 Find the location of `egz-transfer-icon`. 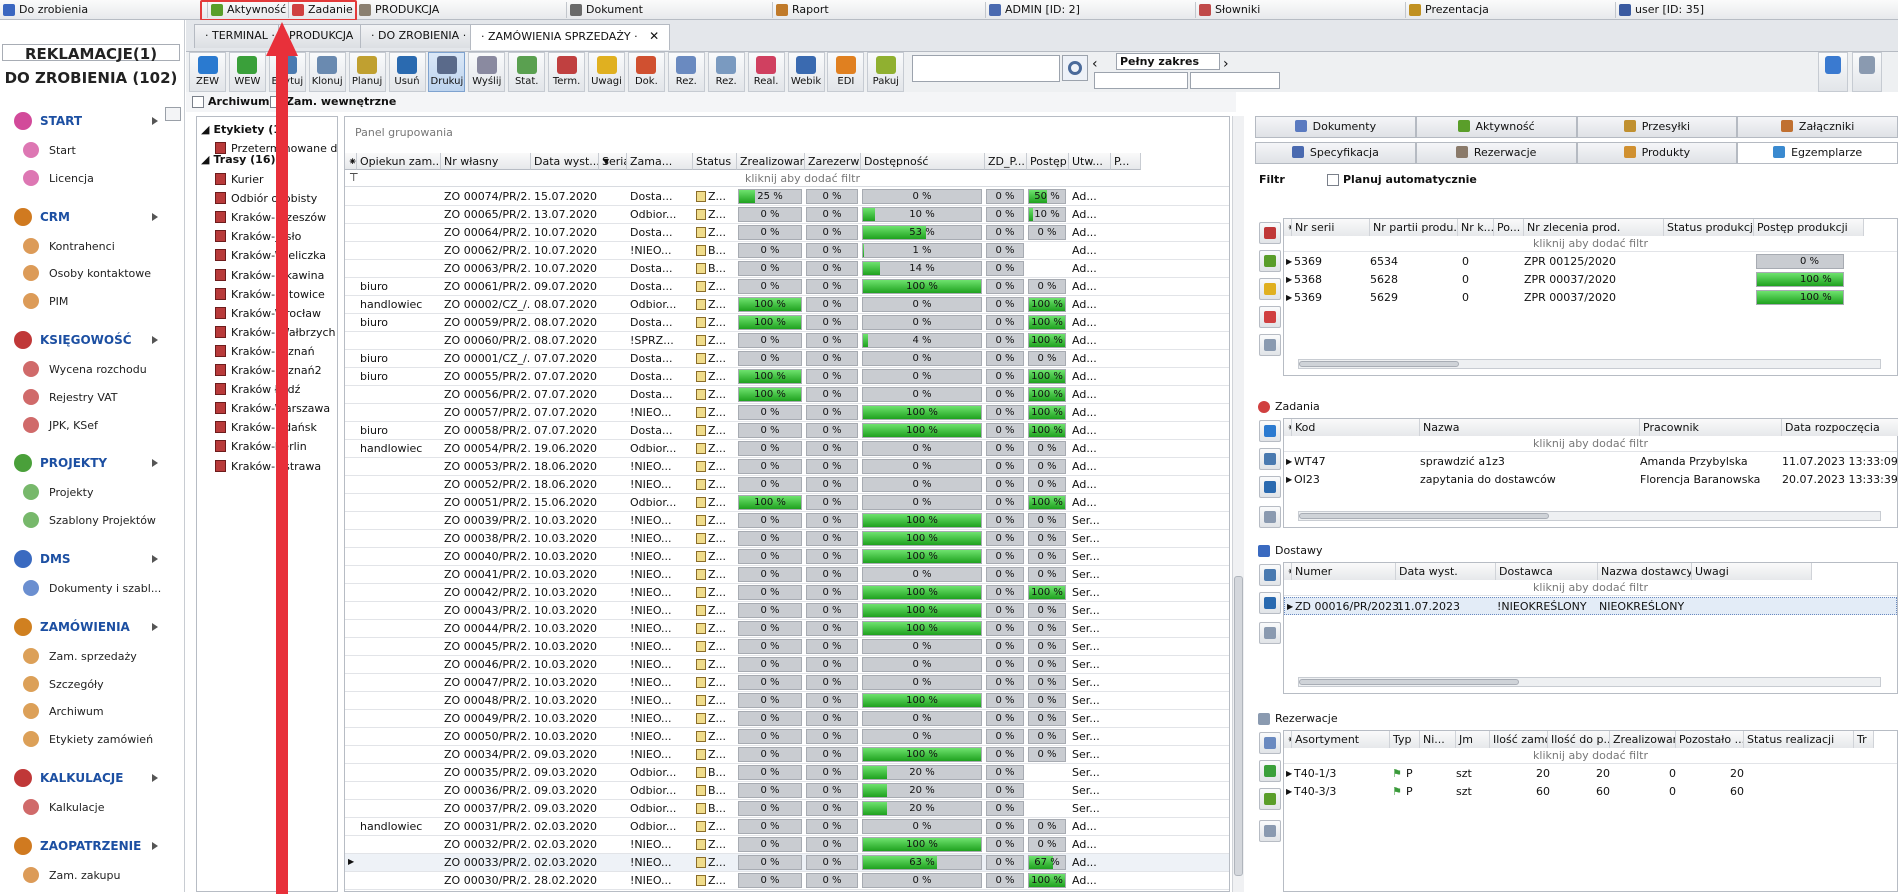

egz-transfer-icon is located at coordinates (1270, 261).